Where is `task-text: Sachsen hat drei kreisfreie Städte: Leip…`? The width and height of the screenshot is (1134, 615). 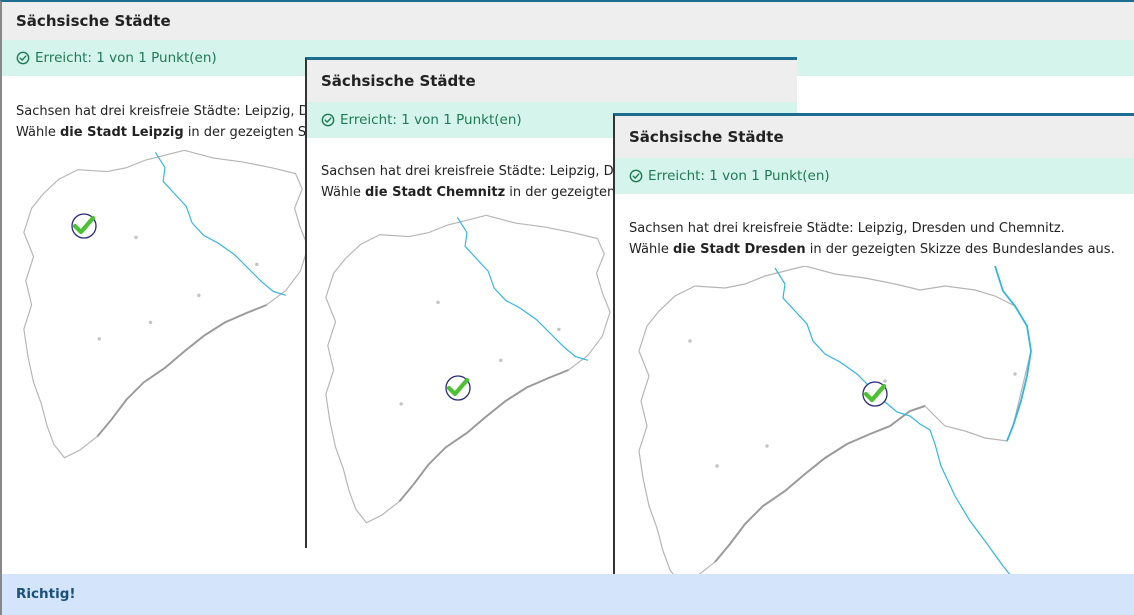 task-text: Sachsen hat drei kreisfreie Städte: Leip… is located at coordinates (874, 227).